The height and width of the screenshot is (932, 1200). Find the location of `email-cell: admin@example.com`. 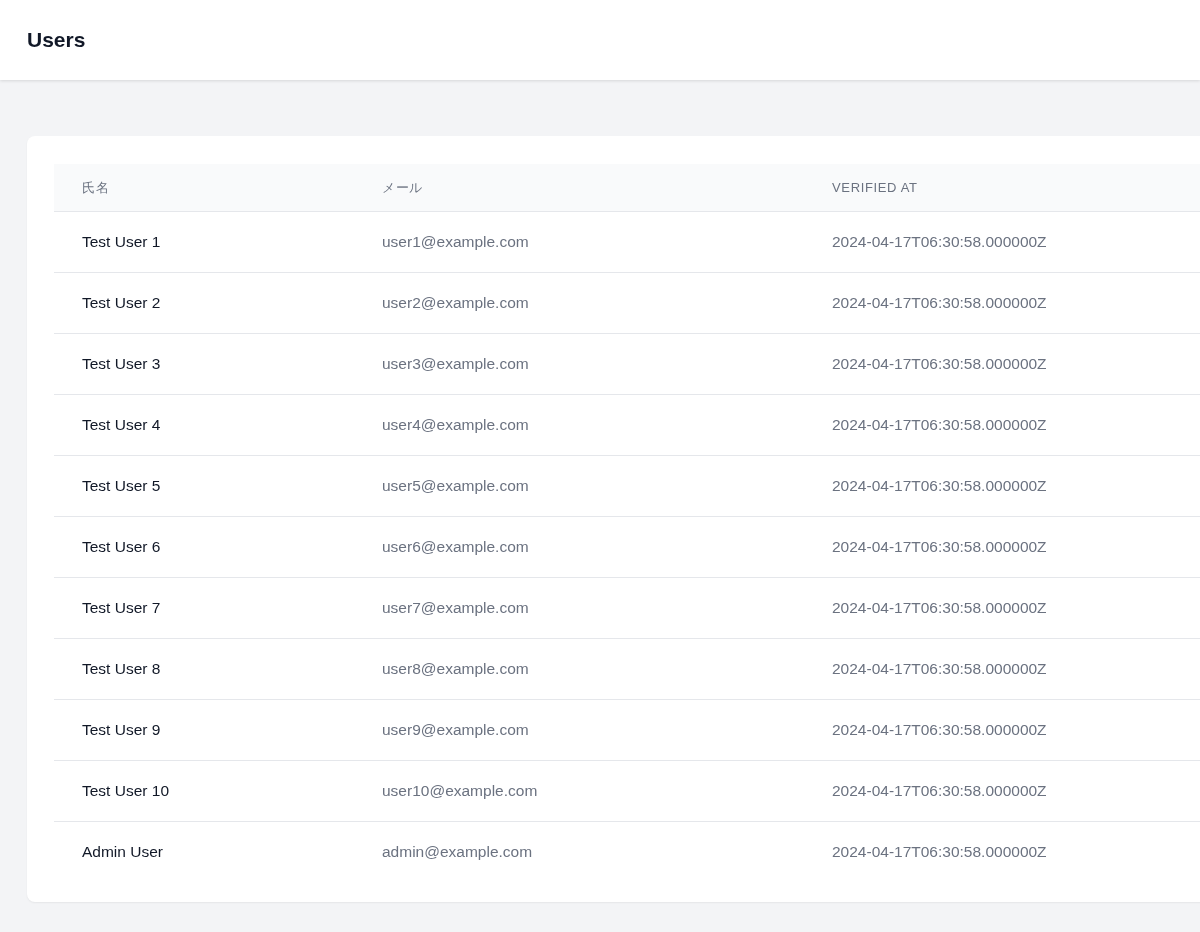

email-cell: admin@example.com is located at coordinates (579, 851).